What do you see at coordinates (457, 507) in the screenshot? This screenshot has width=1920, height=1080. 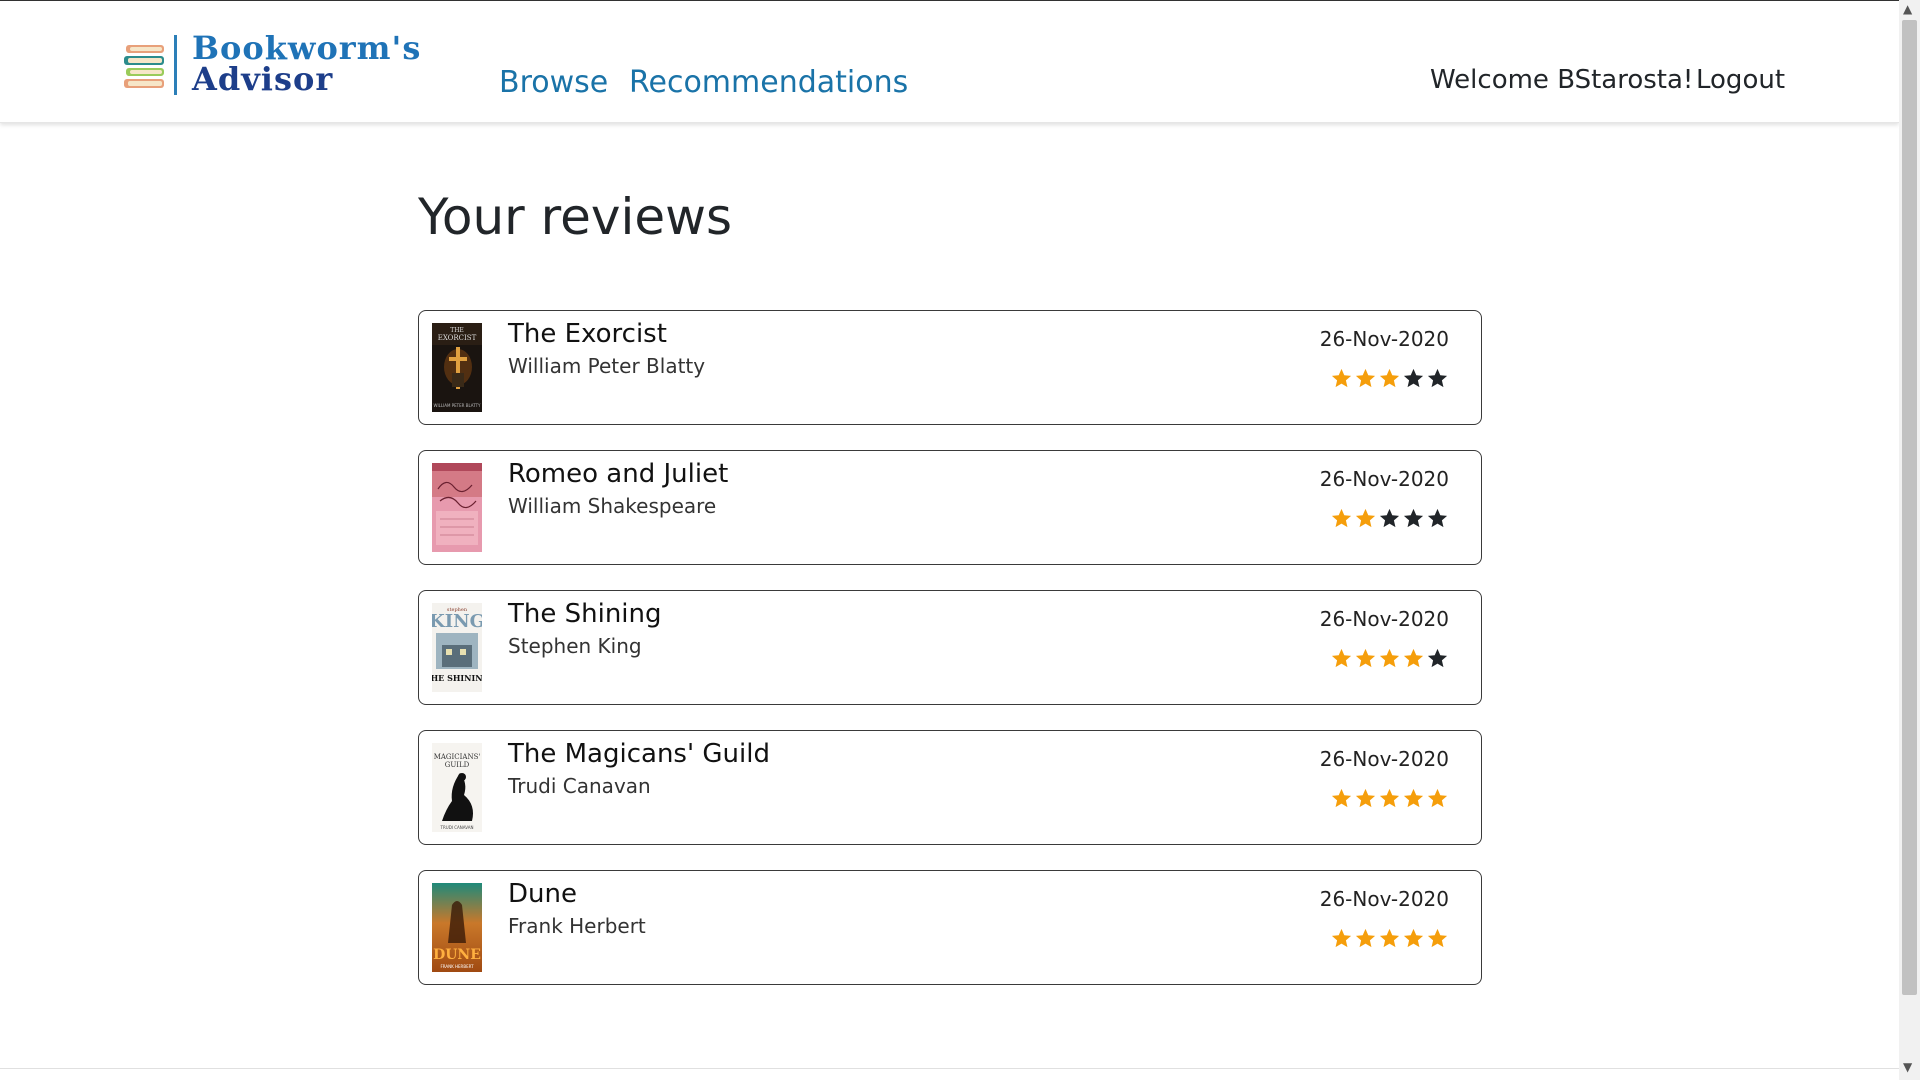 I see `book-cover-image` at bounding box center [457, 507].